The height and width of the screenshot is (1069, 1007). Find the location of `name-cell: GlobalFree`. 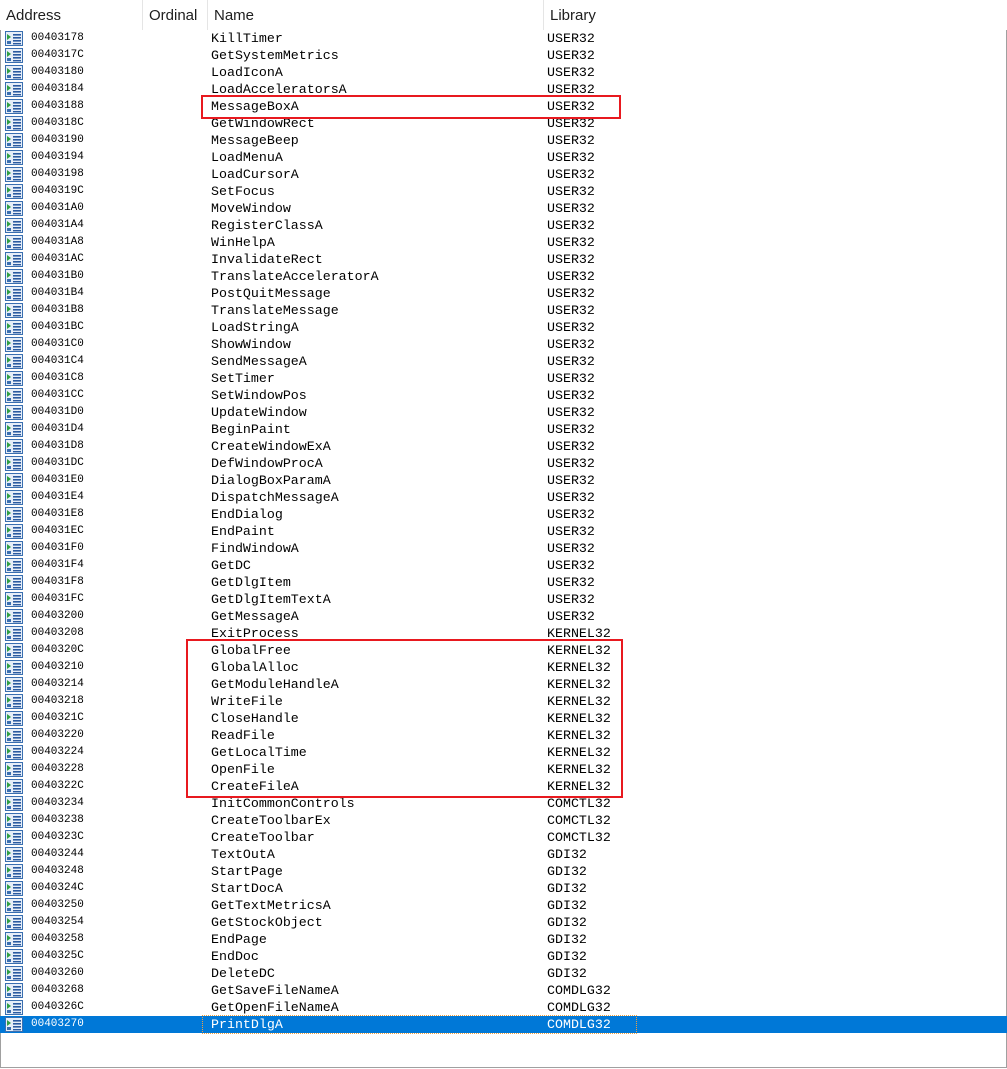

name-cell: GlobalFree is located at coordinates (251, 650).